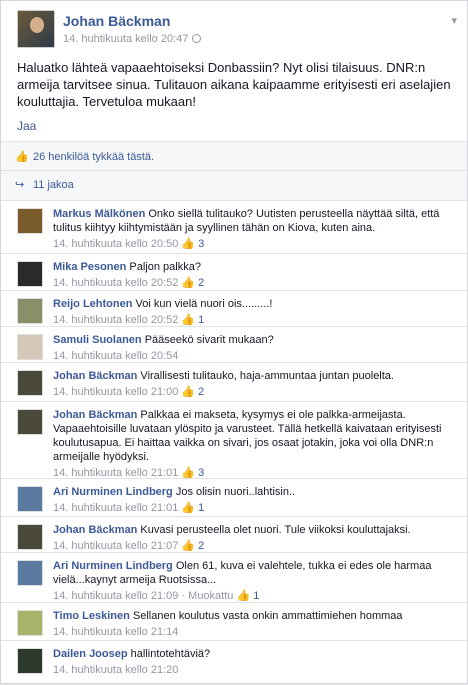 Image resolution: width=468 pixels, height=685 pixels. What do you see at coordinates (116, 21) in the screenshot?
I see `author-name: Johan Bäckman` at bounding box center [116, 21].